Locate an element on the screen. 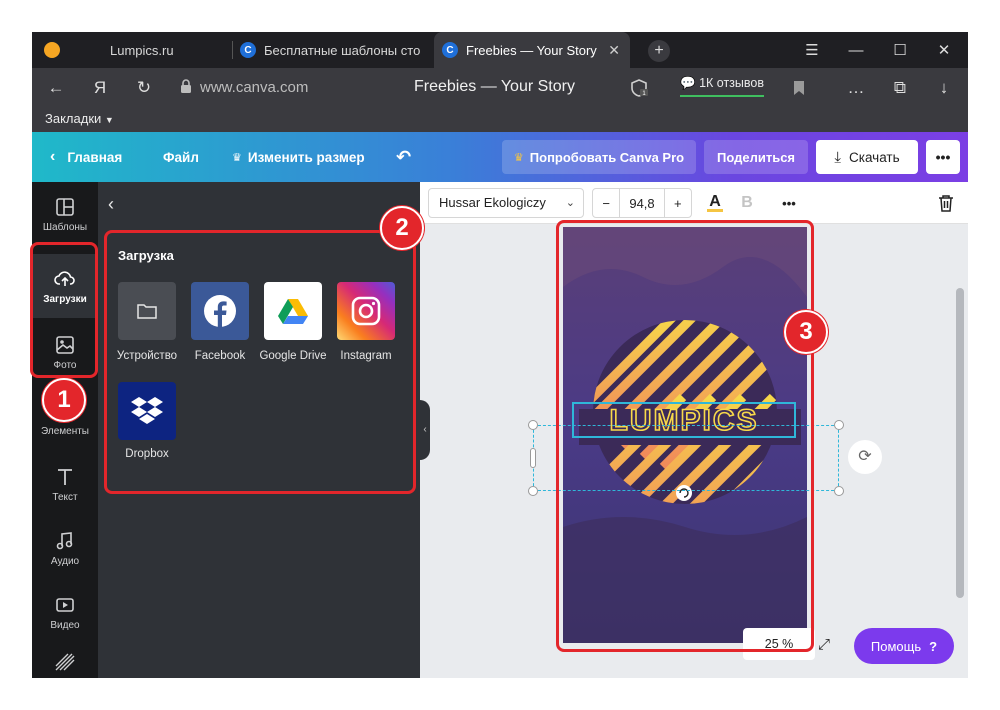 The image size is (1000, 710). help-label: Помощь is located at coordinates (896, 646).